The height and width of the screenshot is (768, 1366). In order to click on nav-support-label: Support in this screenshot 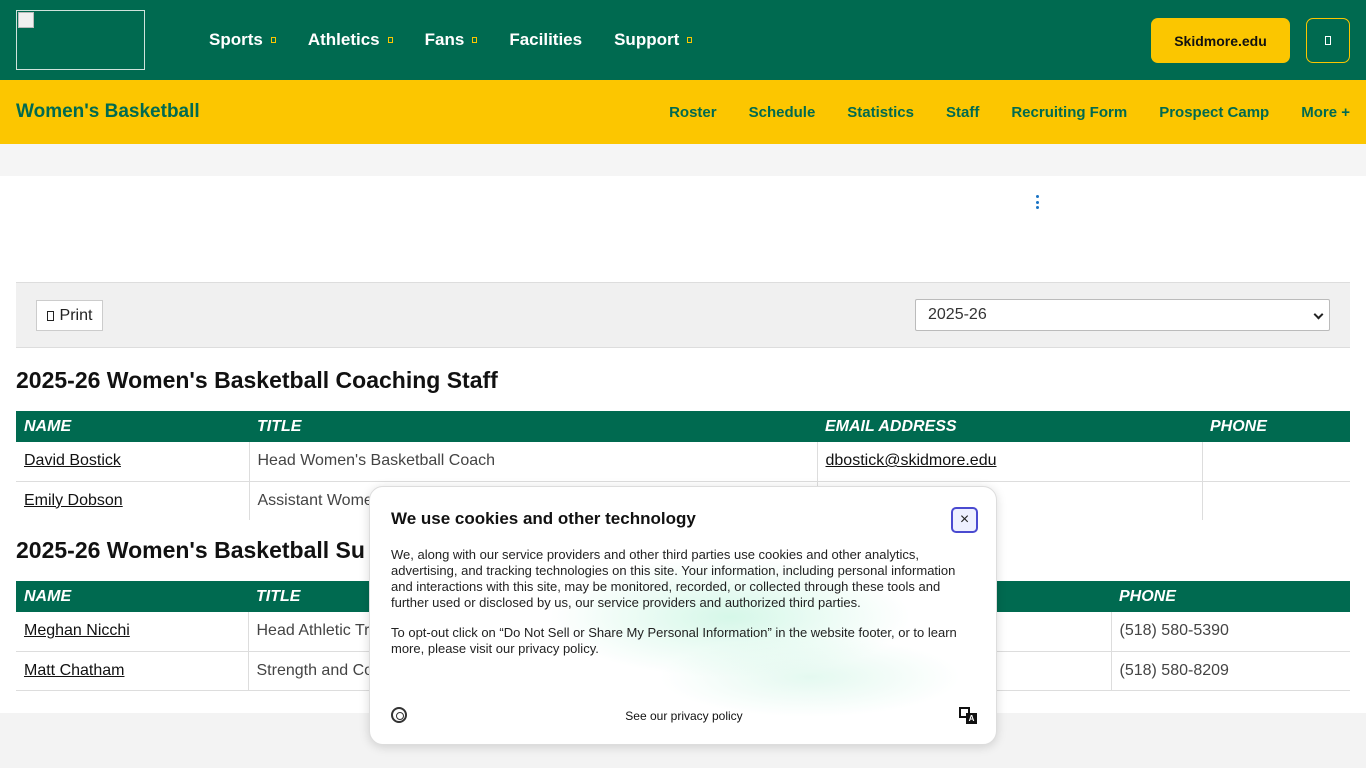, I will do `click(647, 39)`.